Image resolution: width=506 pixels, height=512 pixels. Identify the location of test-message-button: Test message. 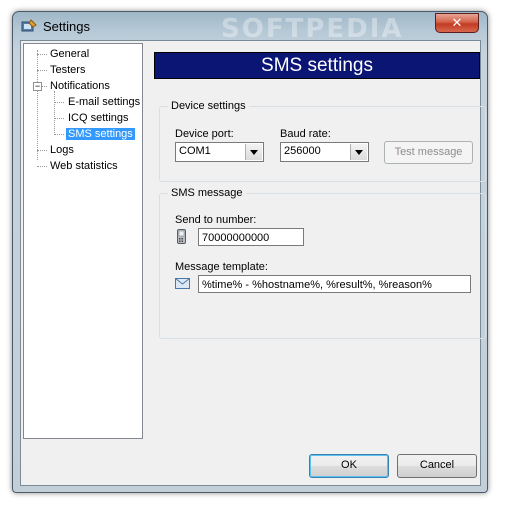
(428, 152).